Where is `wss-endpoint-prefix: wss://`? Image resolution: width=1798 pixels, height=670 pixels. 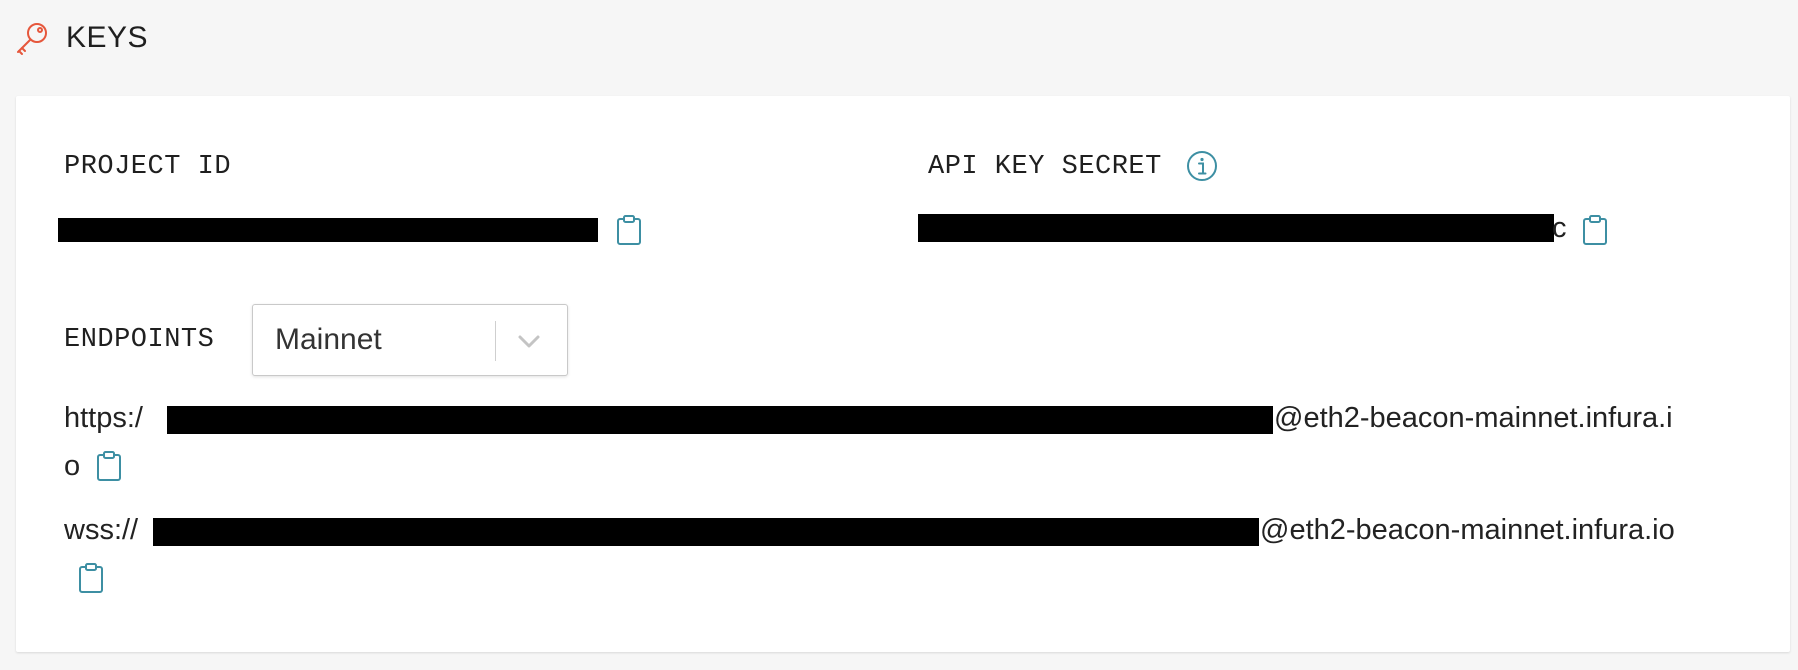
wss-endpoint-prefix: wss:// is located at coordinates (101, 530).